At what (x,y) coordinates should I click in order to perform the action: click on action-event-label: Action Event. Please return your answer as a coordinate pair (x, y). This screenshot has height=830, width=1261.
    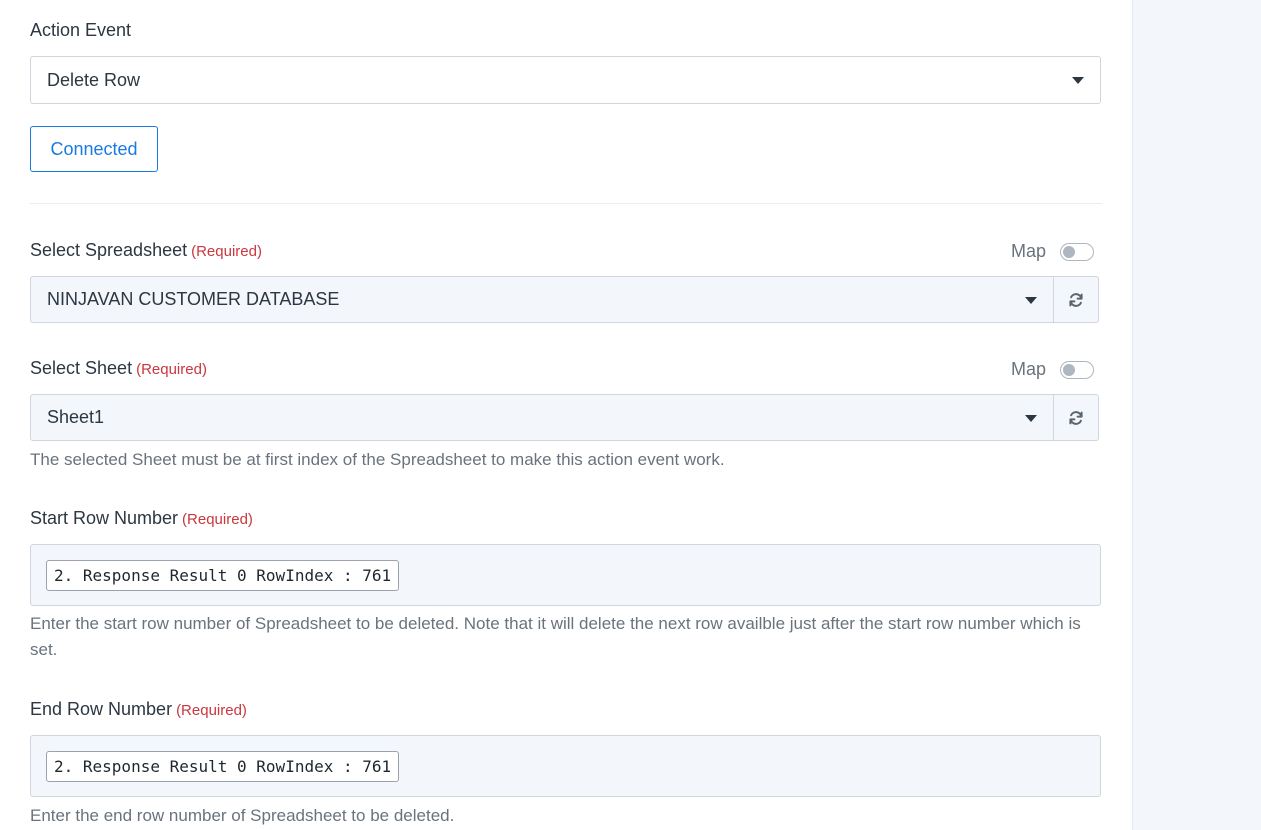
    Looking at the image, I should click on (81, 30).